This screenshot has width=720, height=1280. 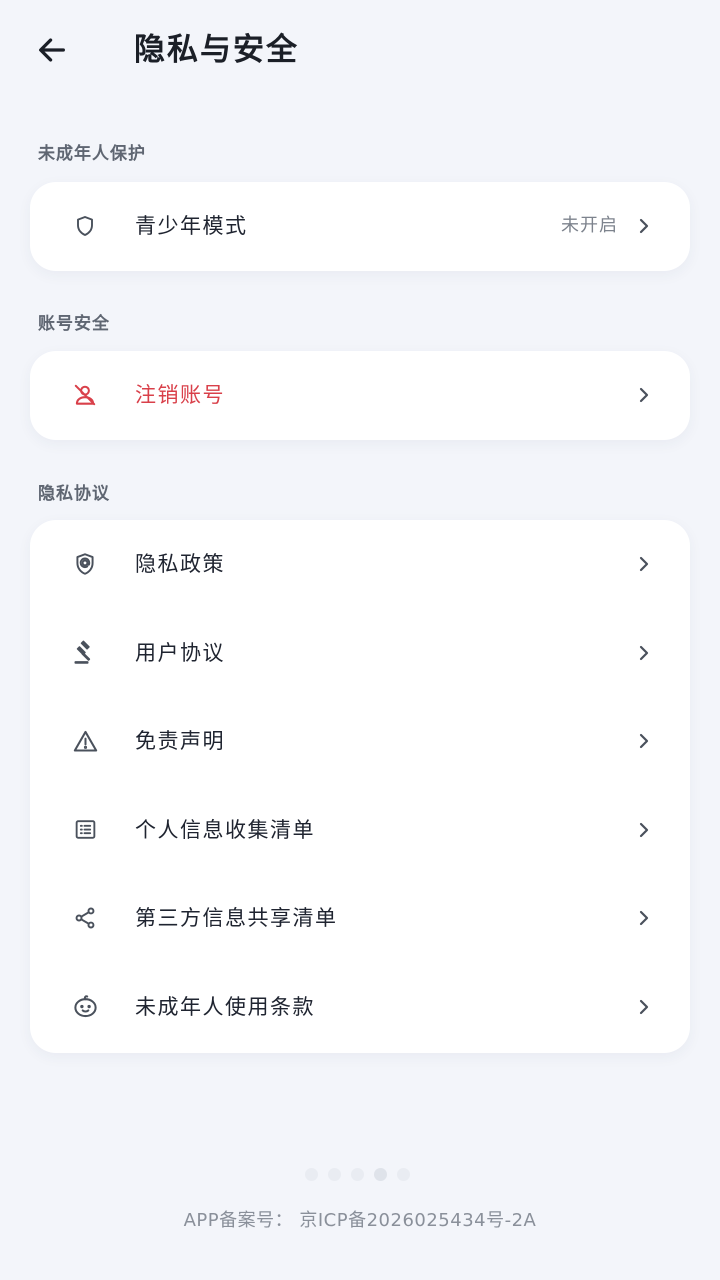 What do you see at coordinates (216, 50) in the screenshot?
I see `page-title: 隐私与安全` at bounding box center [216, 50].